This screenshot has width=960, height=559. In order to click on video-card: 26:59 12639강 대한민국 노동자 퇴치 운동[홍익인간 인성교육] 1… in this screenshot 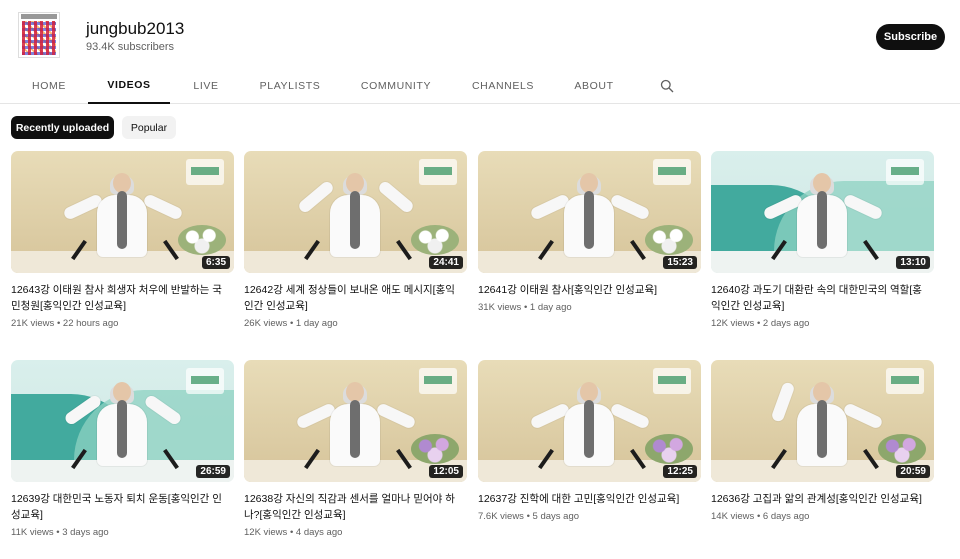, I will do `click(122, 449)`.